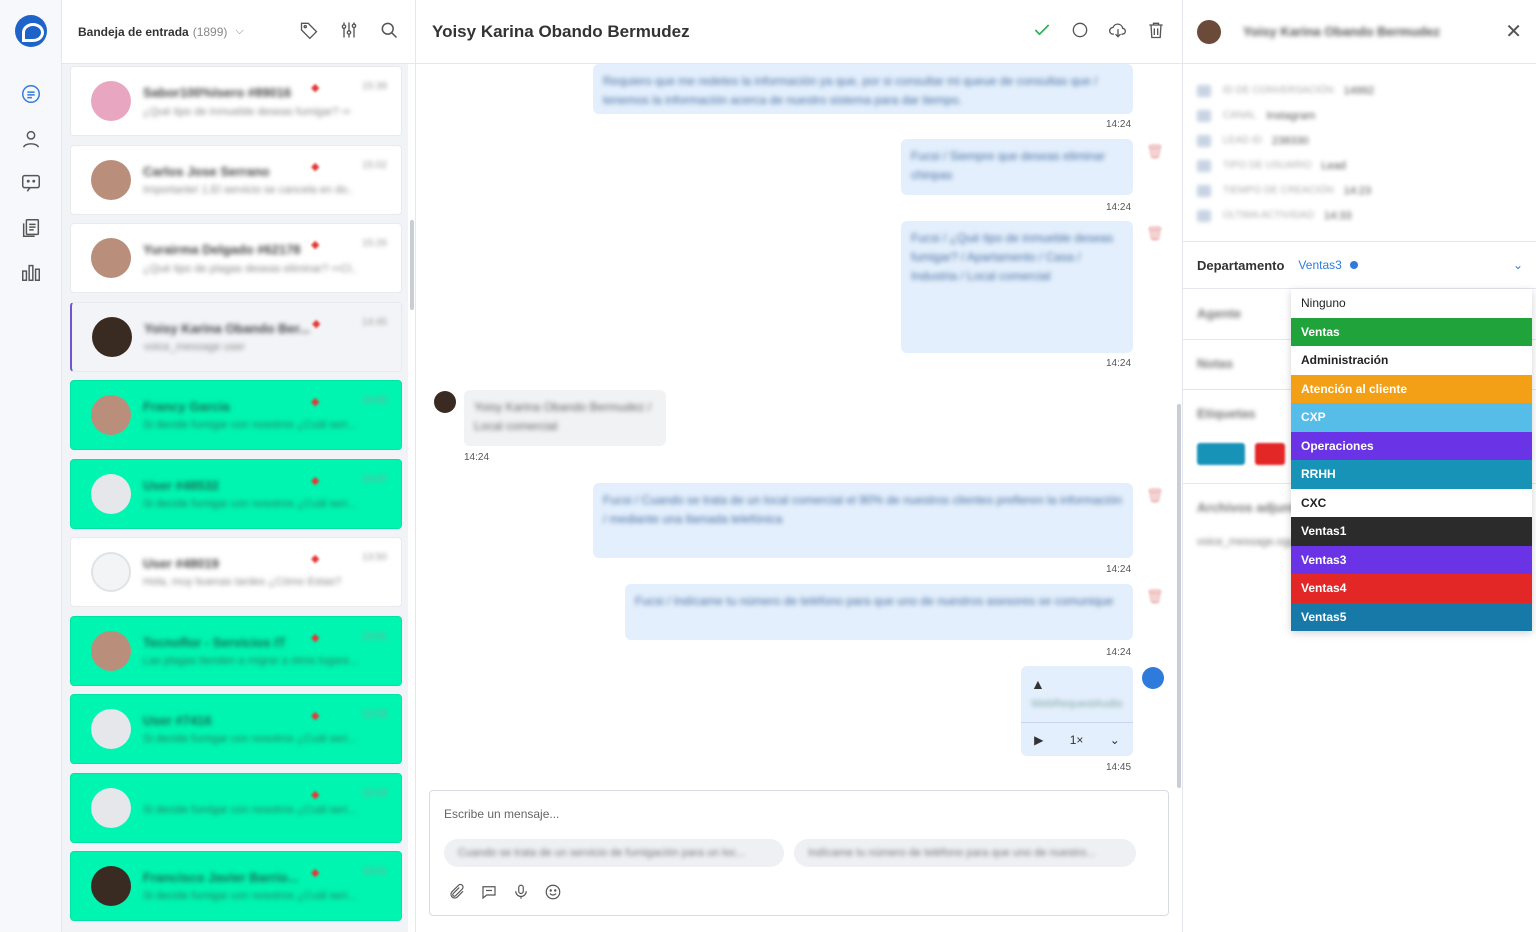 The image size is (1536, 932). What do you see at coordinates (457, 893) in the screenshot?
I see `attachment-icon` at bounding box center [457, 893].